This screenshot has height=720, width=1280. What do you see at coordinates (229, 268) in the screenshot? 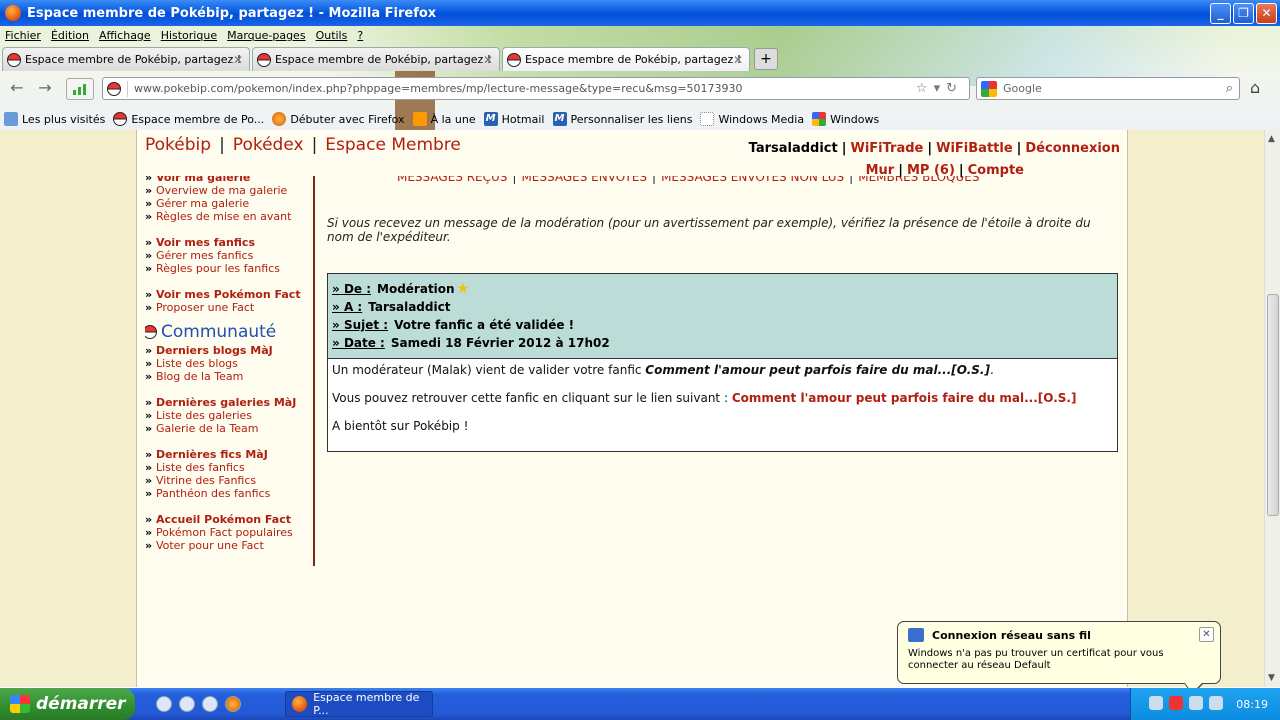
I see `sidebar-item: Règles pour les fanfics` at bounding box center [229, 268].